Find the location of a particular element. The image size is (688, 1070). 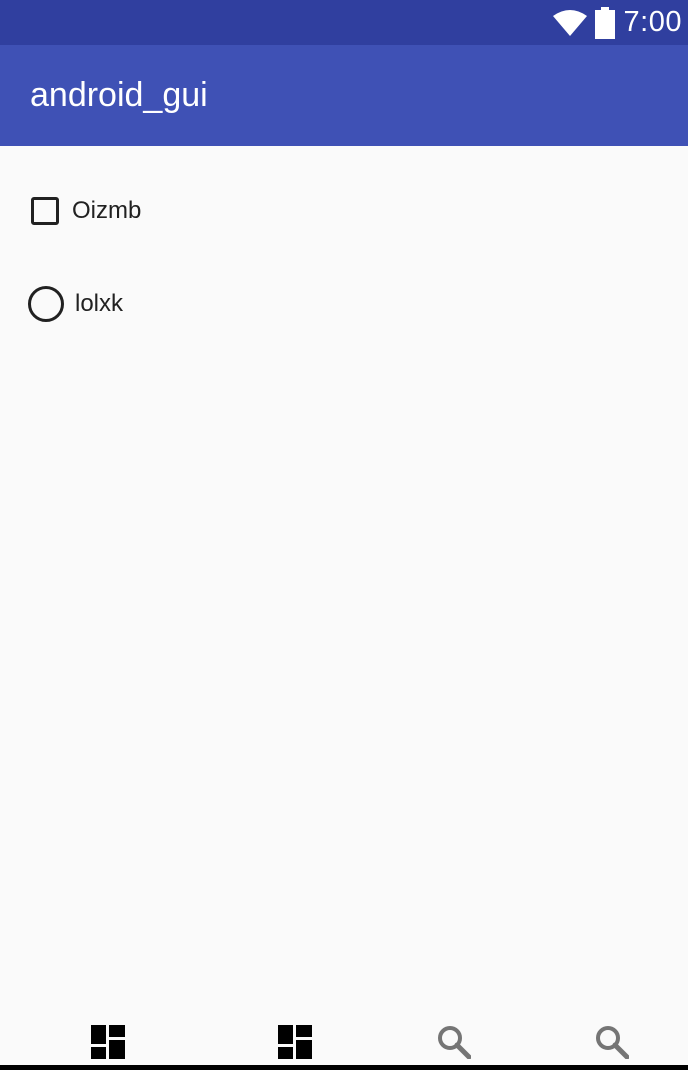

radio-label: lolxk is located at coordinates (99, 303).